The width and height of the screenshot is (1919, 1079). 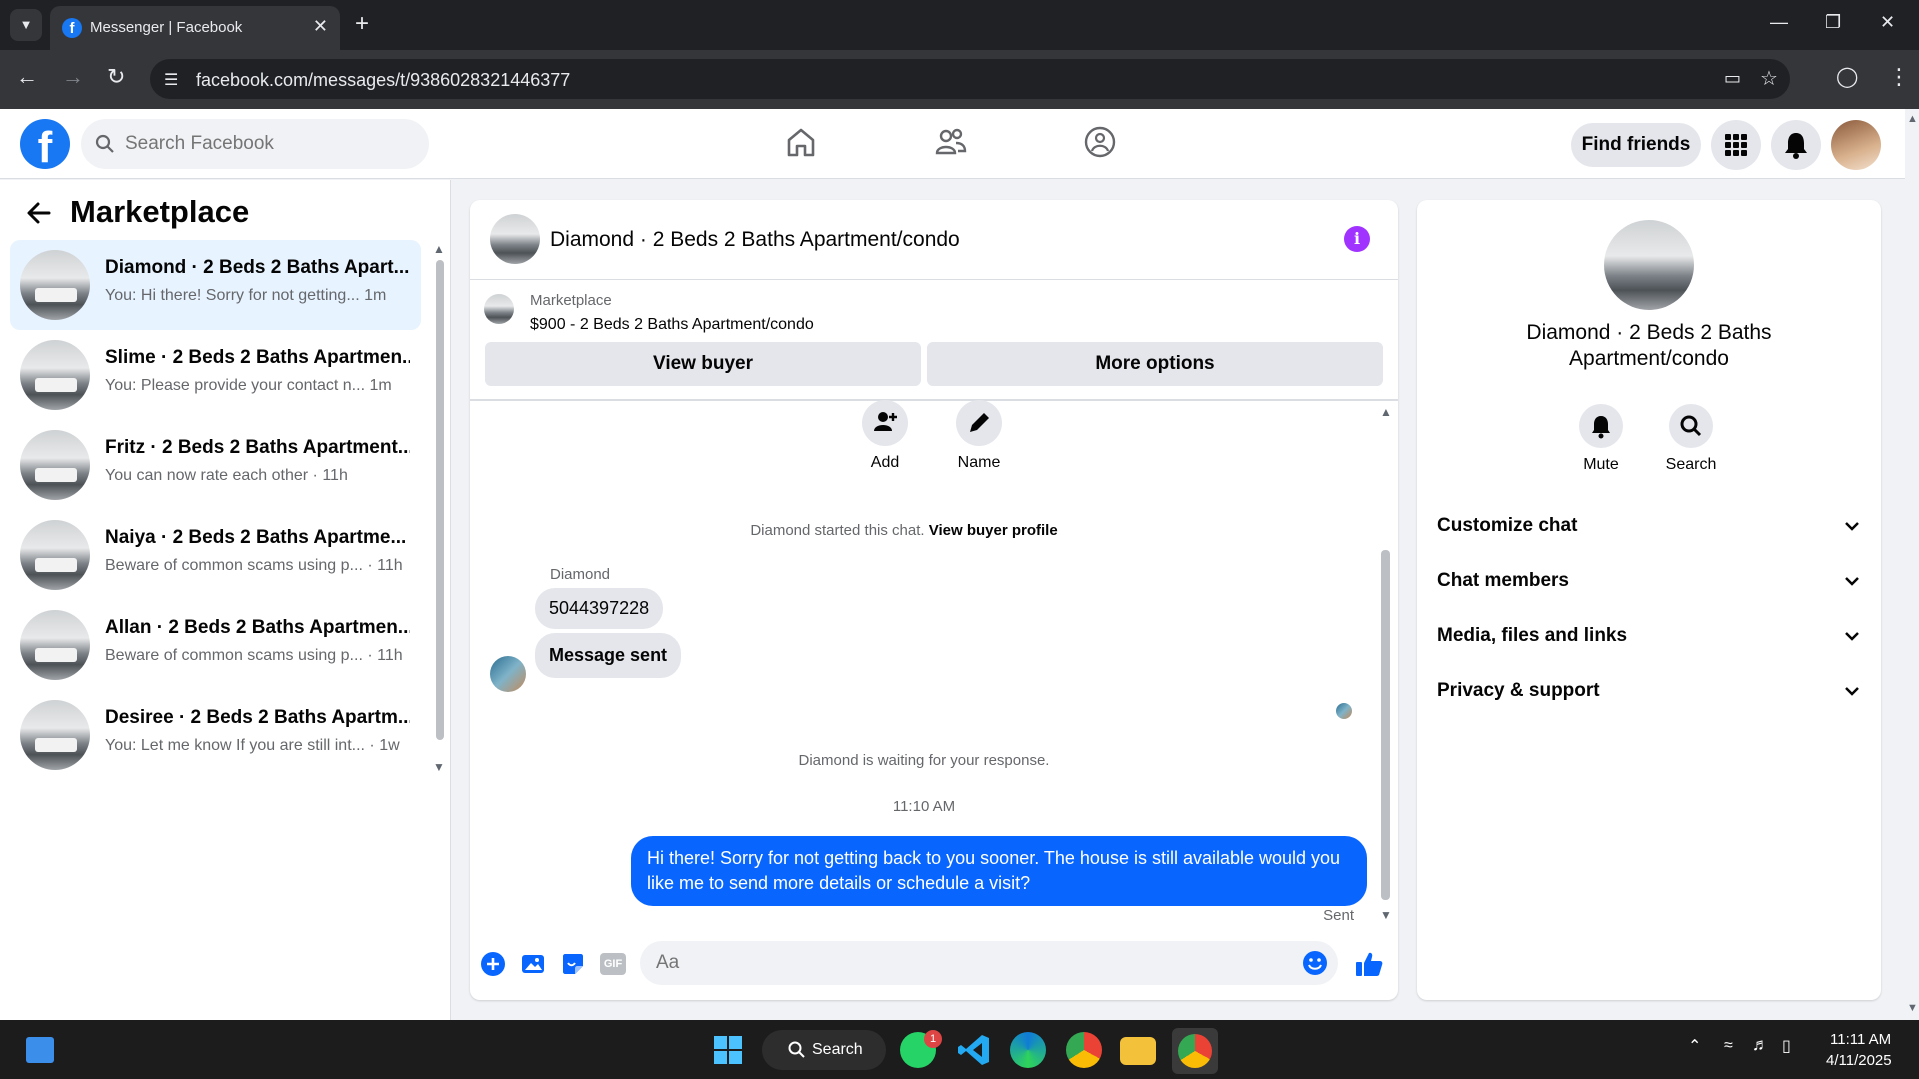 What do you see at coordinates (573, 964) in the screenshot?
I see `sticker-icon` at bounding box center [573, 964].